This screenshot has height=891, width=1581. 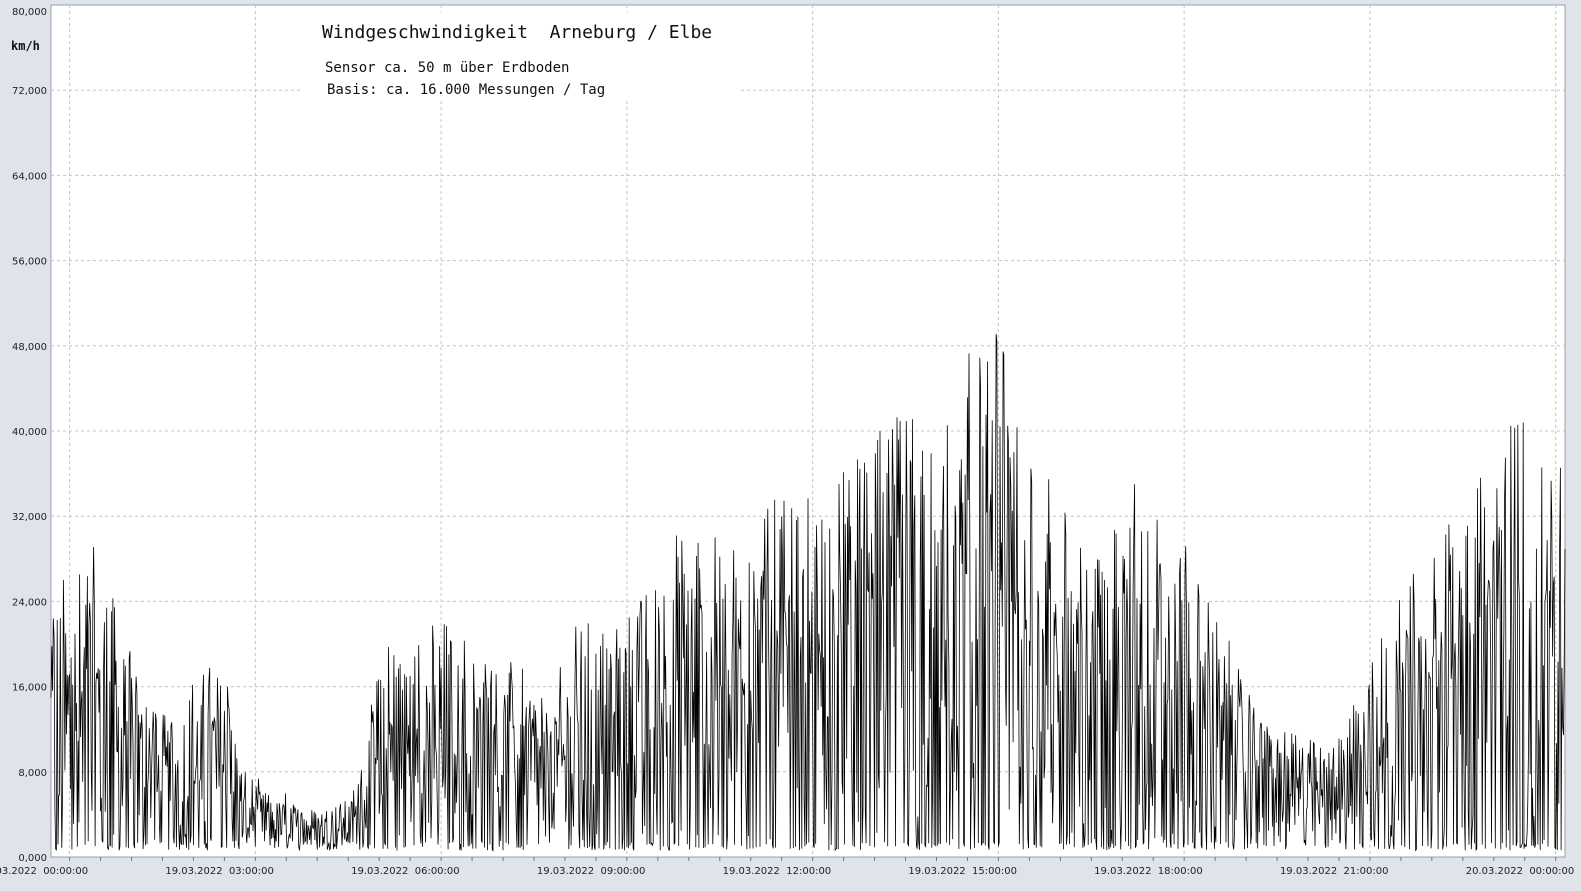 What do you see at coordinates (1148, 871) in the screenshot?
I see `x-tick-label: 19.03.2022 18:00:00` at bounding box center [1148, 871].